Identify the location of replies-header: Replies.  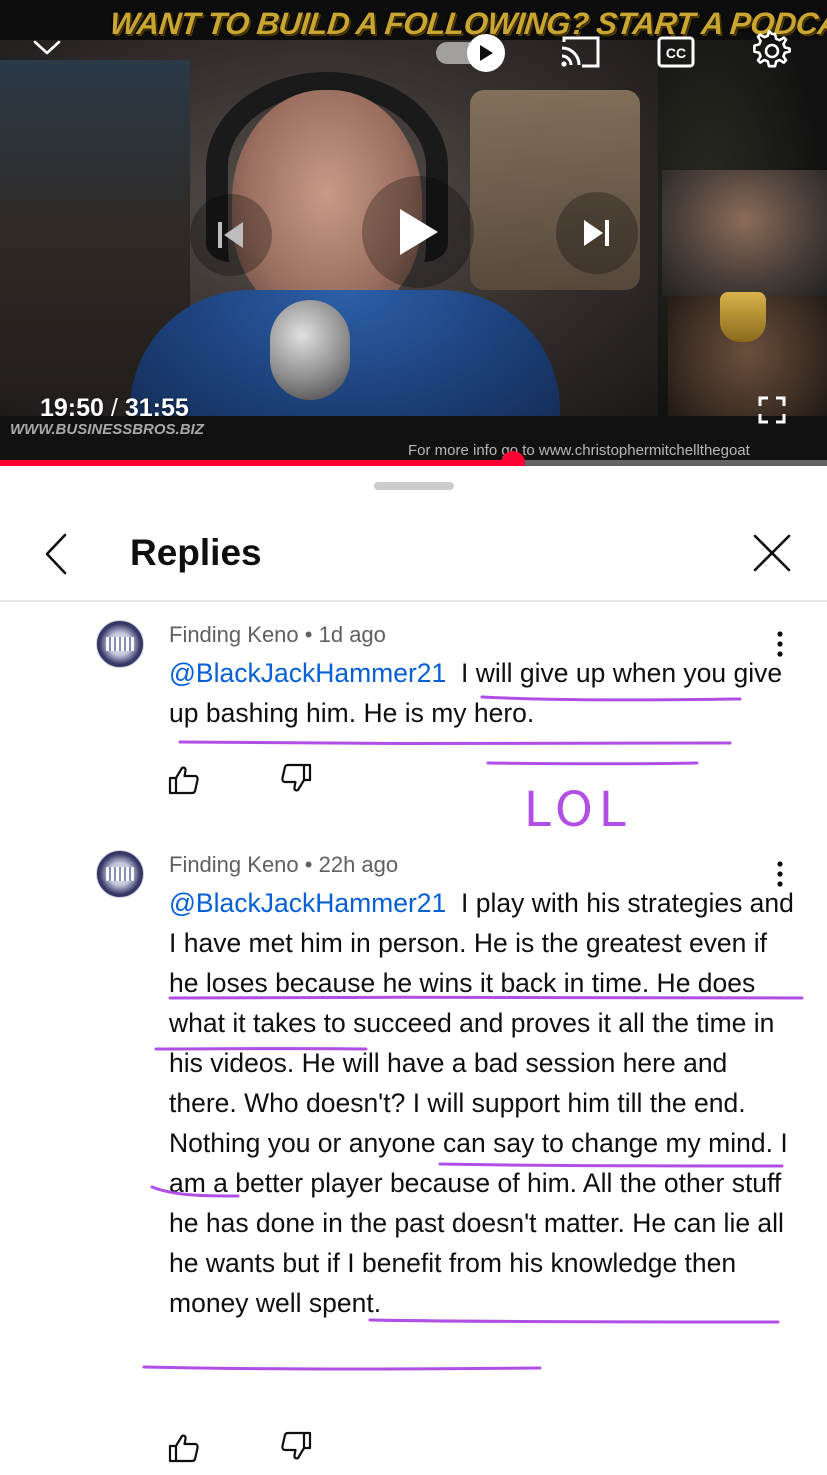
(413, 552).